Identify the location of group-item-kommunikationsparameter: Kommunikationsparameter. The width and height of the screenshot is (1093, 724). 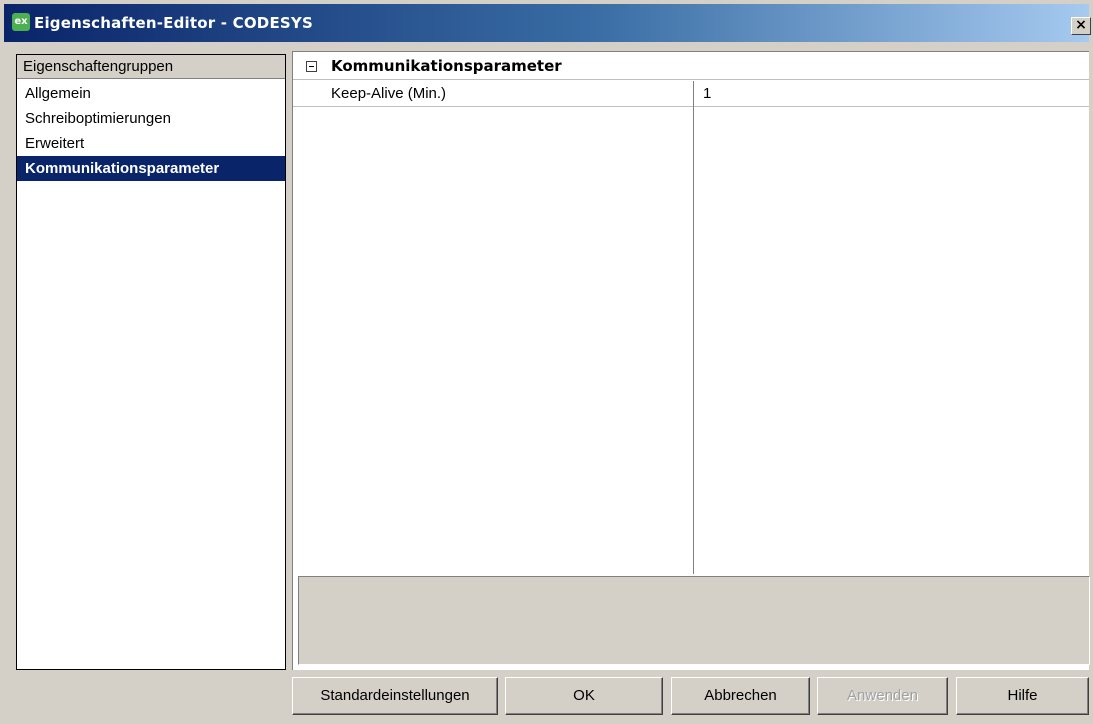
(151, 168).